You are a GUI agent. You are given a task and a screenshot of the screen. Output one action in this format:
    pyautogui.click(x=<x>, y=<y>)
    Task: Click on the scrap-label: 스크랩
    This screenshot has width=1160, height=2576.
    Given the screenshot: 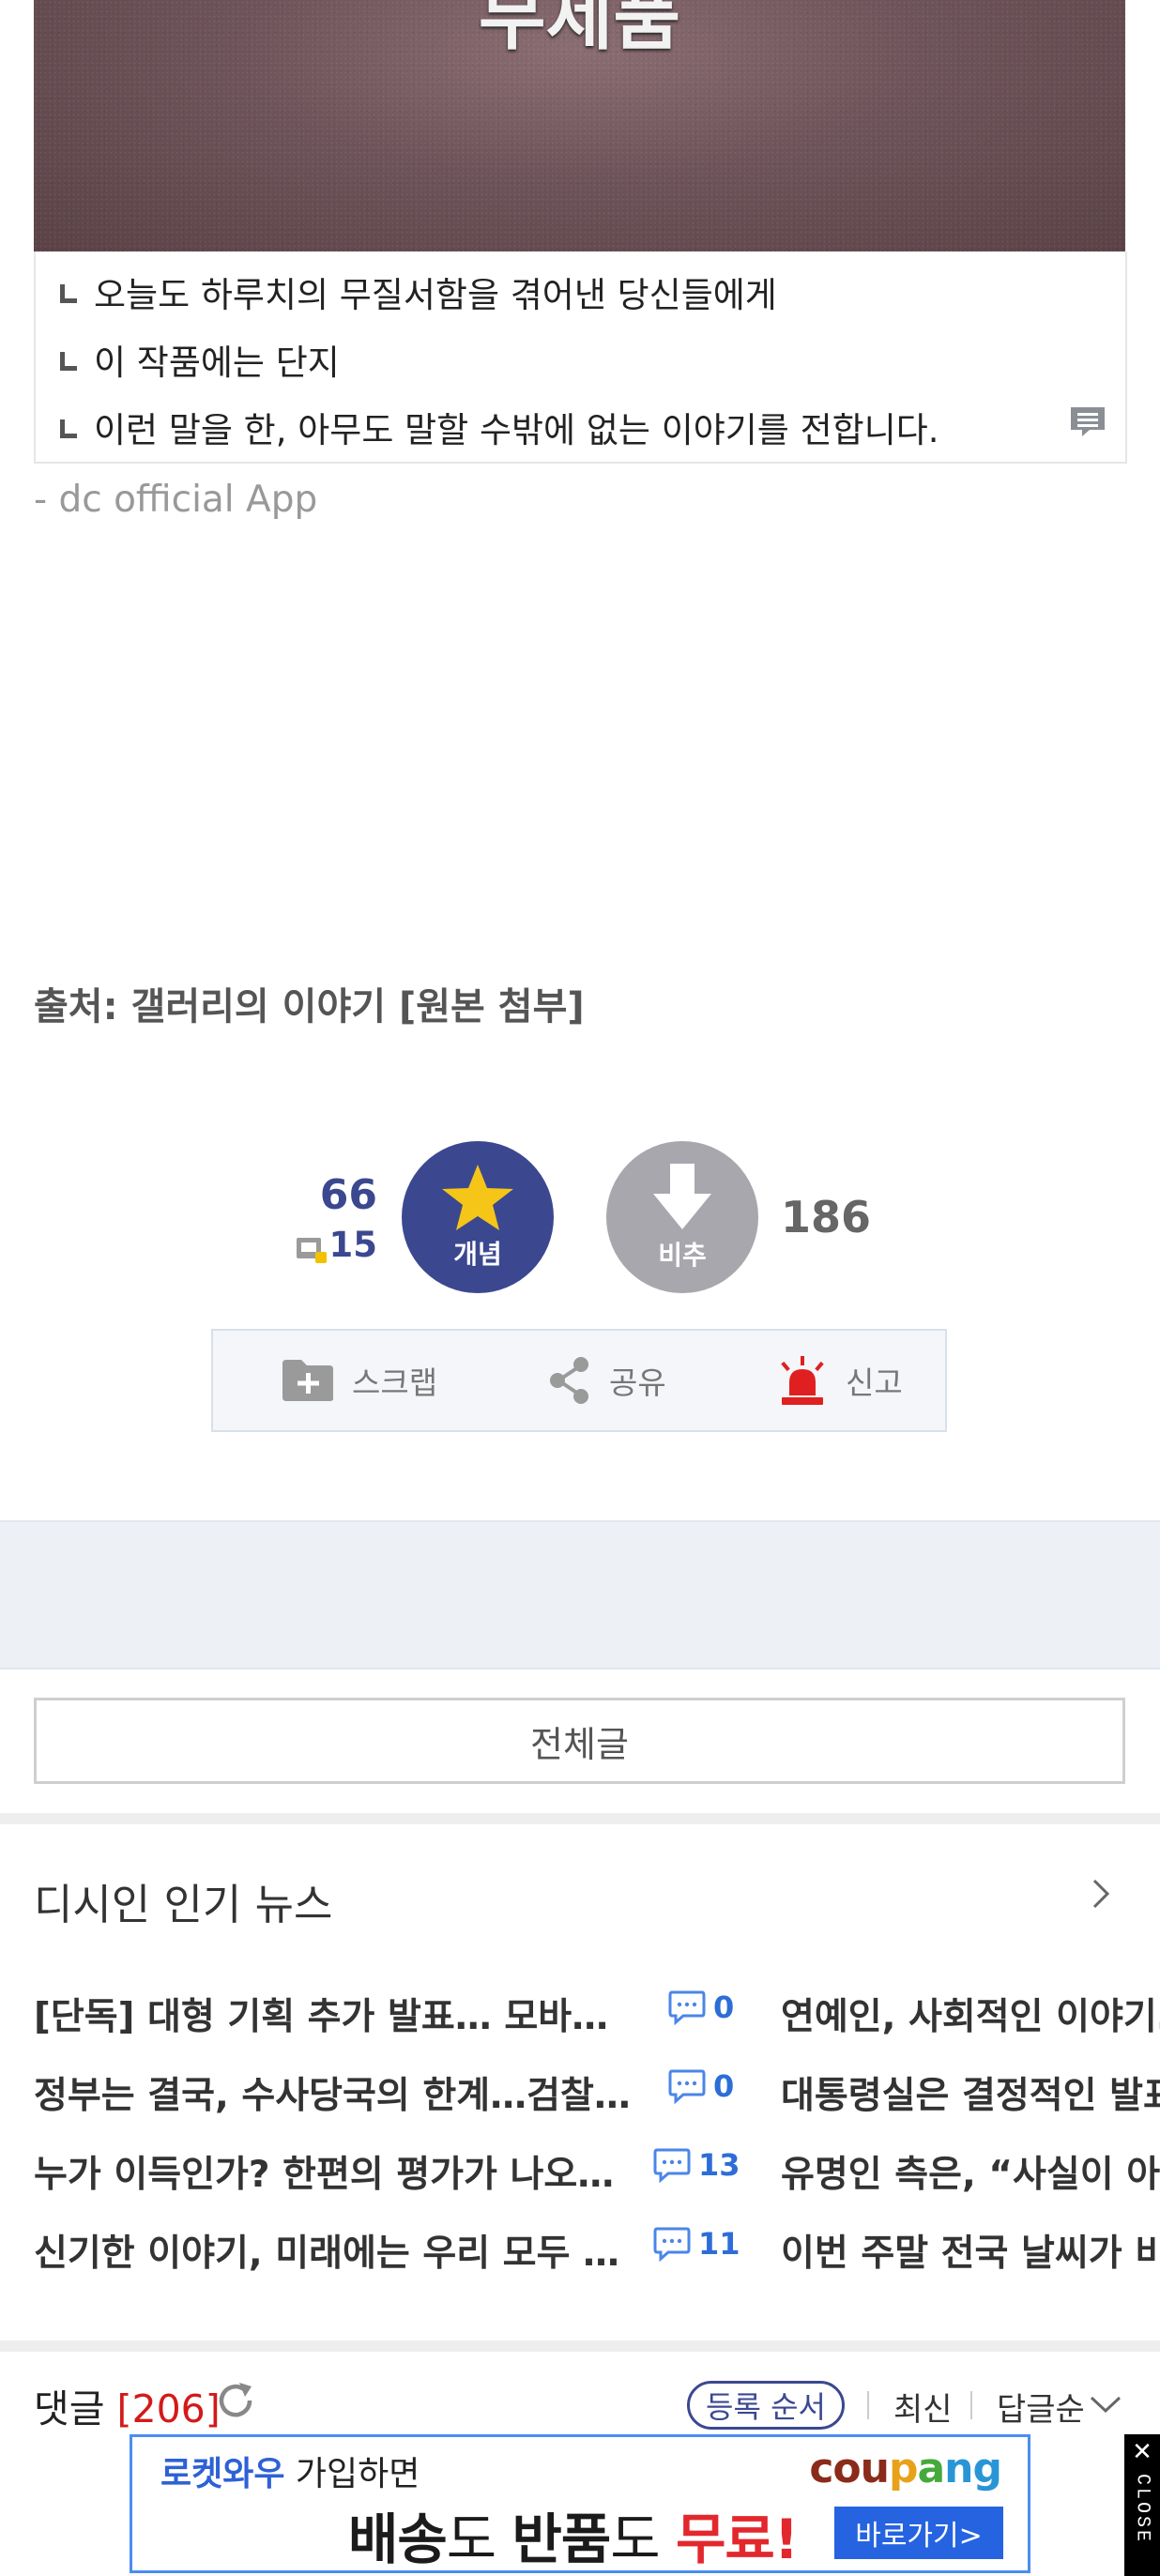 What is the action you would take?
    pyautogui.click(x=395, y=1382)
    